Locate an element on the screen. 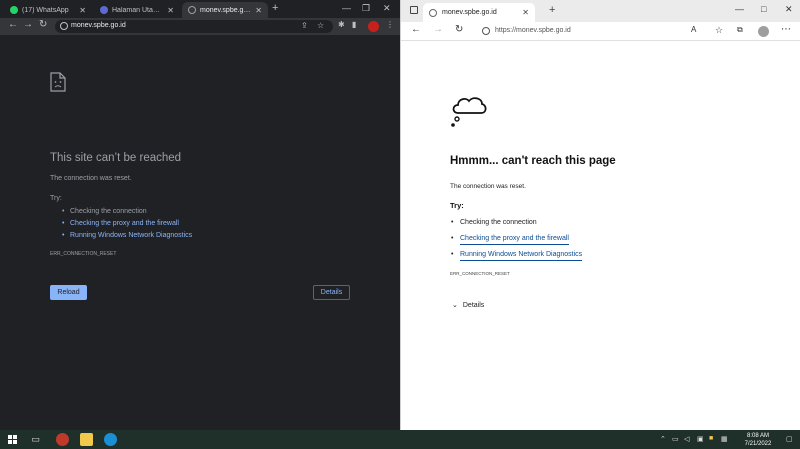 The width and height of the screenshot is (800, 449). chrome-tab-whatsapp: (17) WhatsApp ✕ is located at coordinates (48, 10).